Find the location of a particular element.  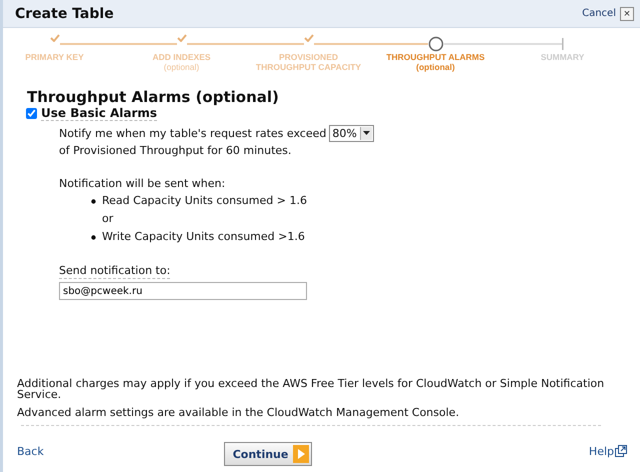

condition-intro: Notification will be sent when: is located at coordinates (142, 184).